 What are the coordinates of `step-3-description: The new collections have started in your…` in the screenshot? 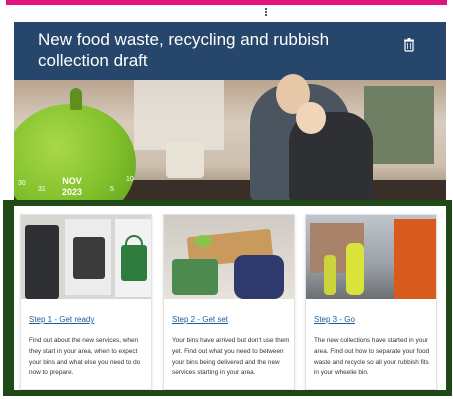 It's located at (372, 357).